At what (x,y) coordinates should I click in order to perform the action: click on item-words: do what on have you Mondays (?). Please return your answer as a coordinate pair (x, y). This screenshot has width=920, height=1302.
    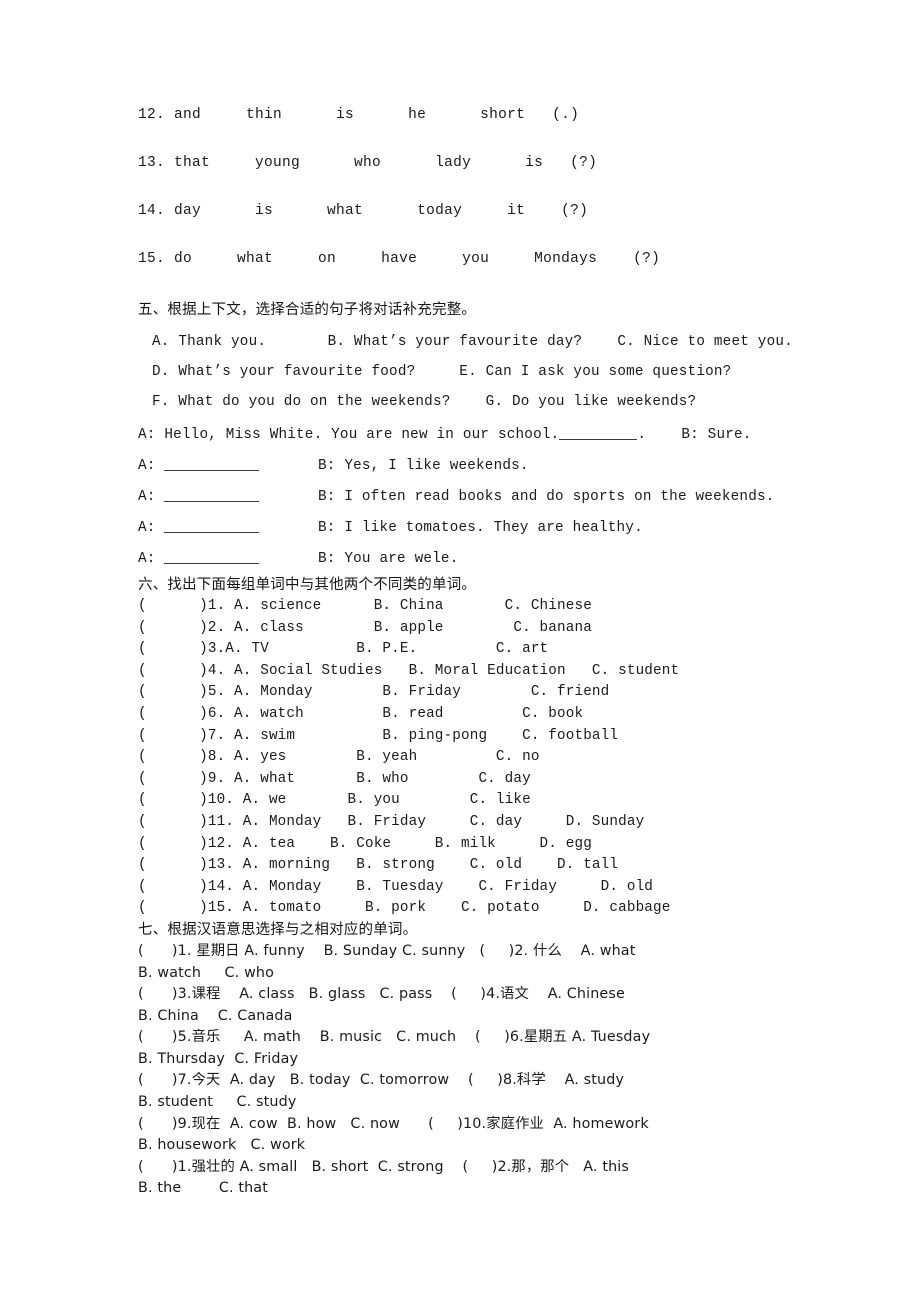
    Looking at the image, I should click on (417, 259).